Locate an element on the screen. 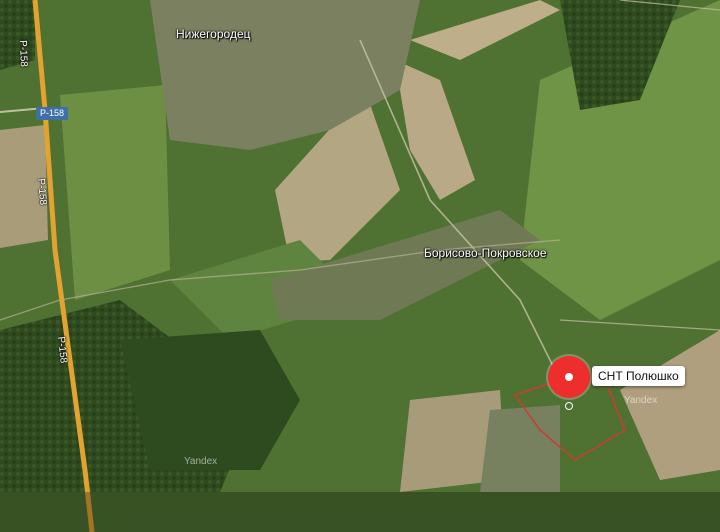  bottom-overlay-strip is located at coordinates (360, 512).